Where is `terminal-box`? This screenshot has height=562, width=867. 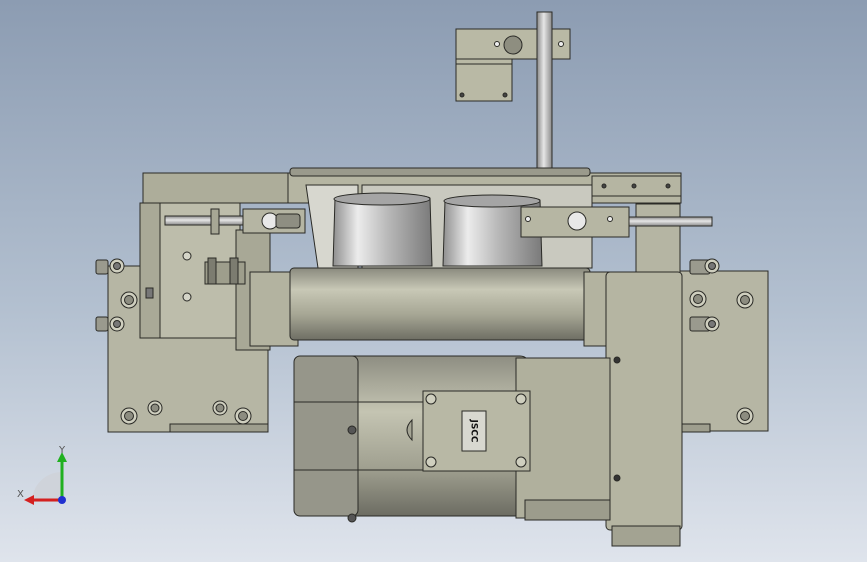
terminal-box is located at coordinates (468, 431).